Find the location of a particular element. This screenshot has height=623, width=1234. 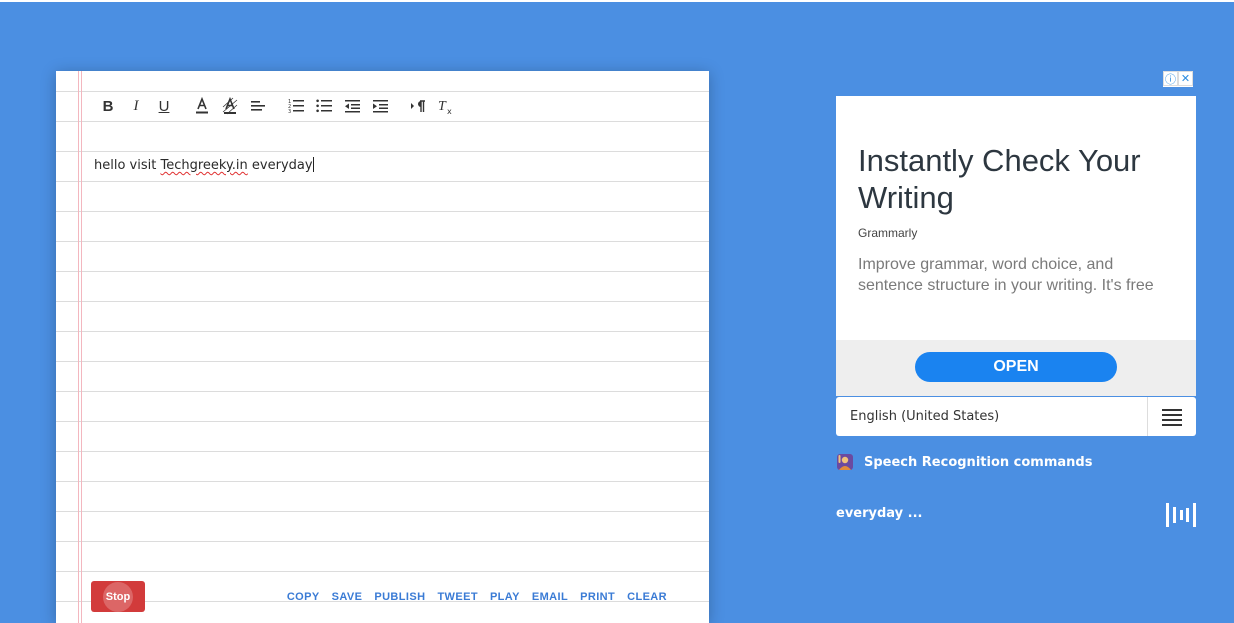

bold-icon: B is located at coordinates (108, 106).